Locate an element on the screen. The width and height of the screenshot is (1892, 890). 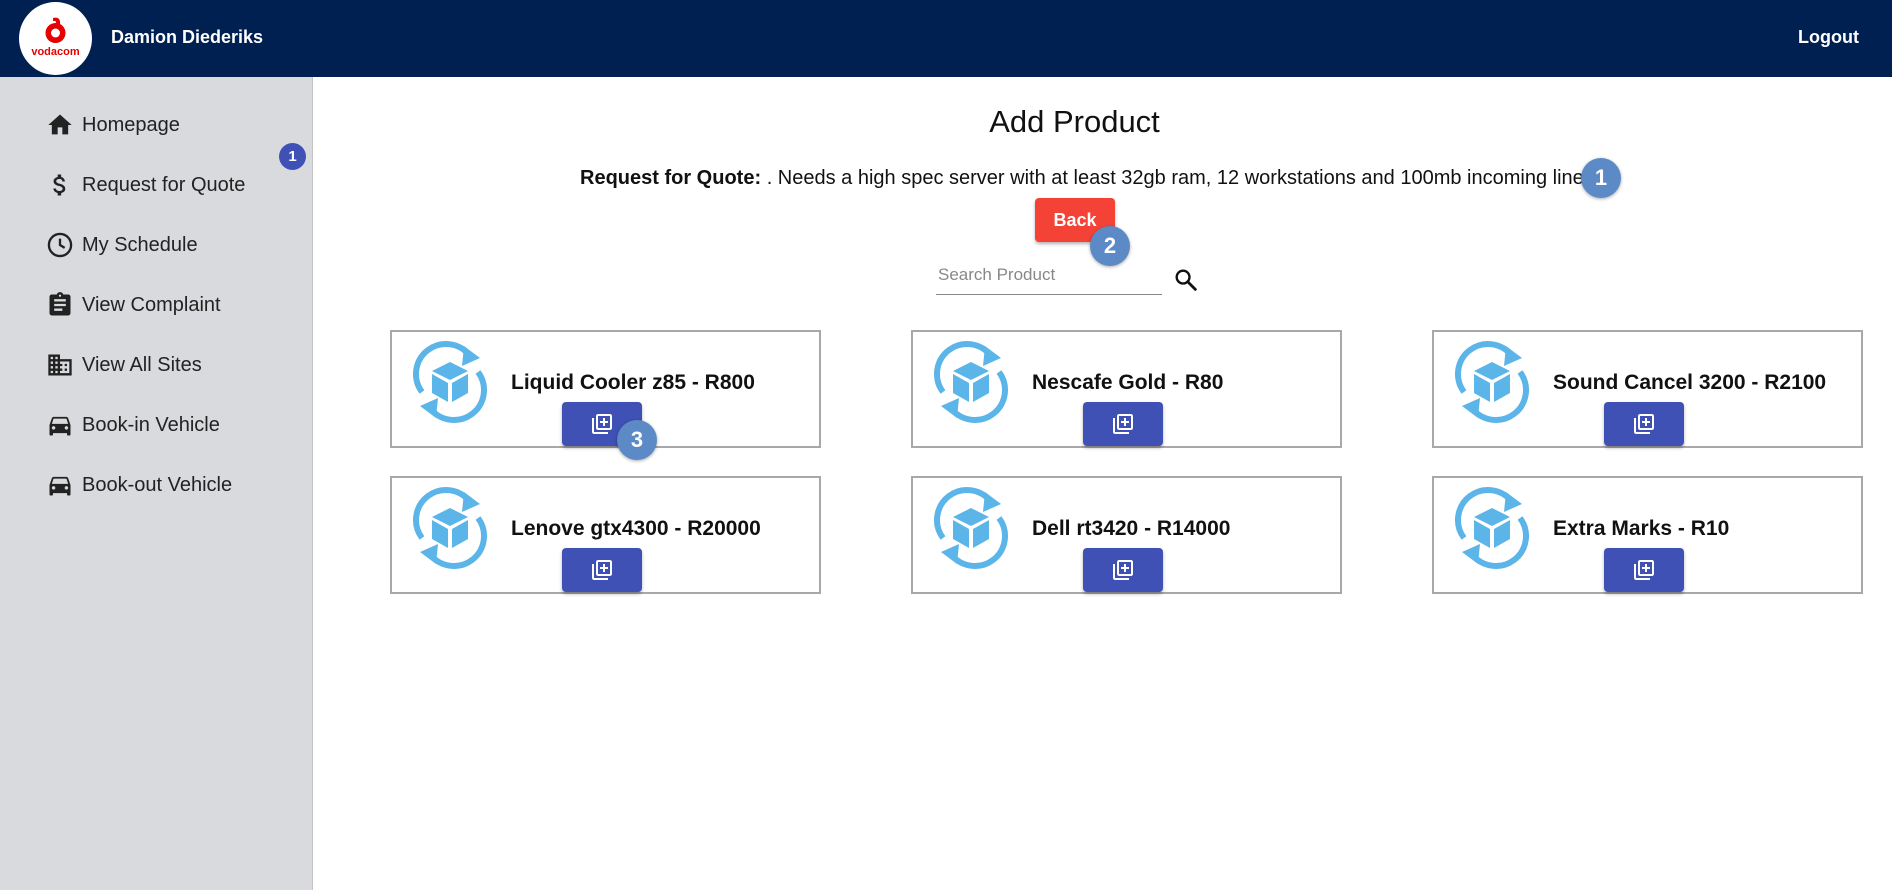
home-icon is located at coordinates (60, 124).